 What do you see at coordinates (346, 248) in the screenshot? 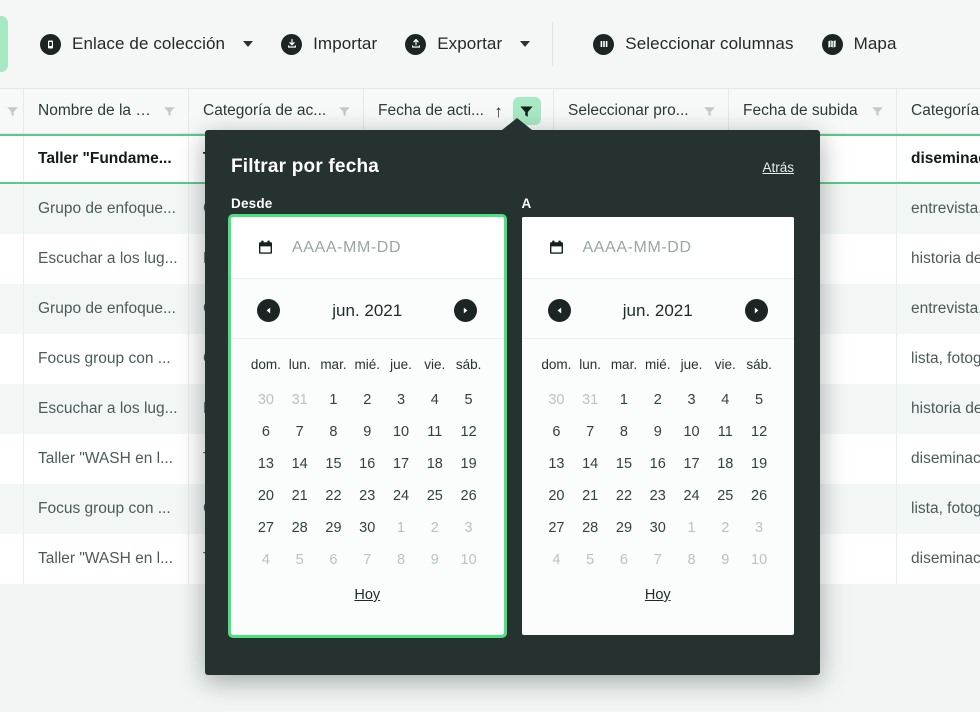
I see `from-date-input: AAAA-MM-DD` at bounding box center [346, 248].